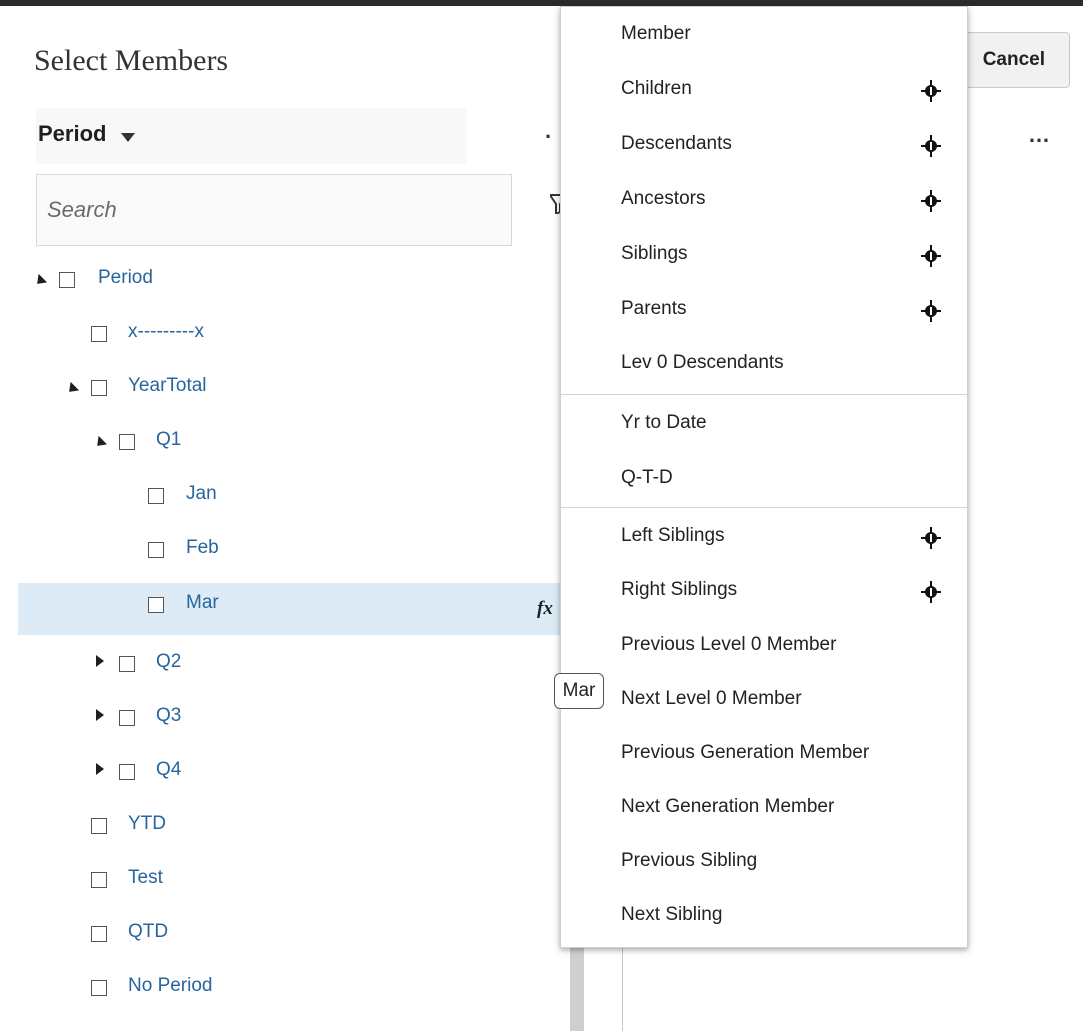 The image size is (1083, 1031). What do you see at coordinates (689, 861) in the screenshot?
I see `menu-item-prev-sibling: Previous Sibling` at bounding box center [689, 861].